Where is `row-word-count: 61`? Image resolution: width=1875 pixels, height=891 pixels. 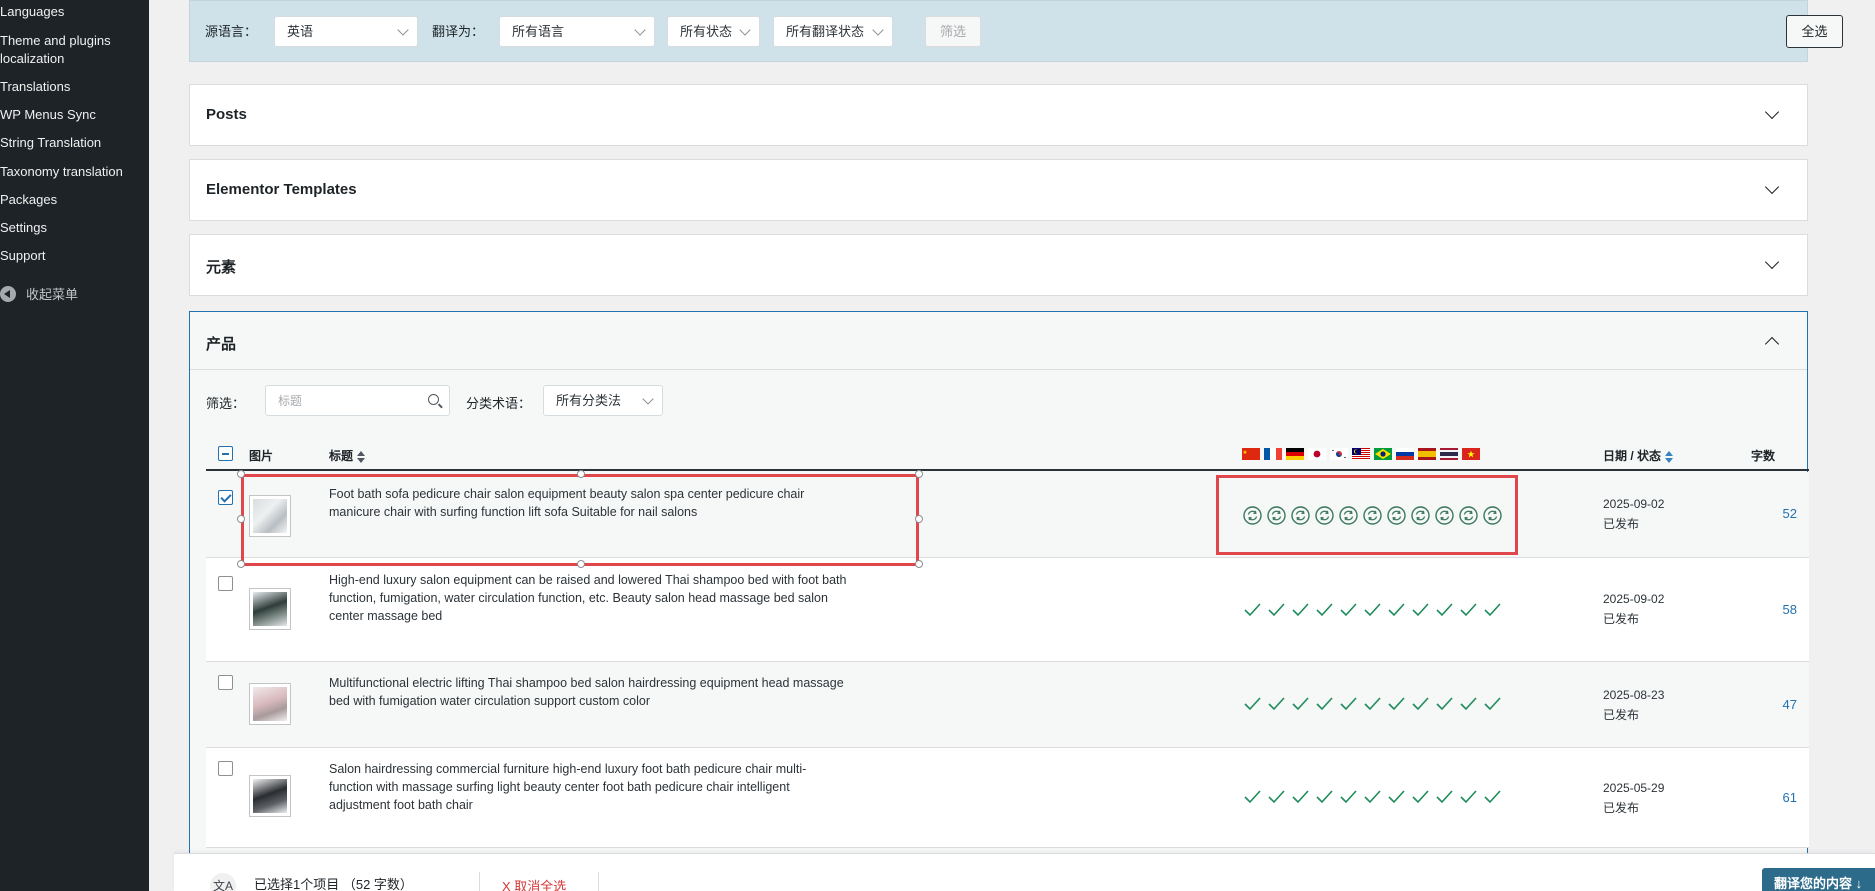 row-word-count: 61 is located at coordinates (1790, 797).